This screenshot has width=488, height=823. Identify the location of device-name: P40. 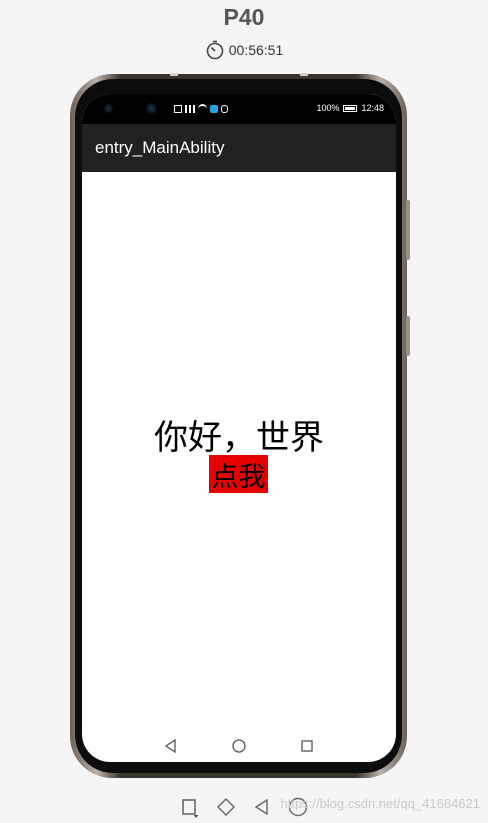
(244, 17).